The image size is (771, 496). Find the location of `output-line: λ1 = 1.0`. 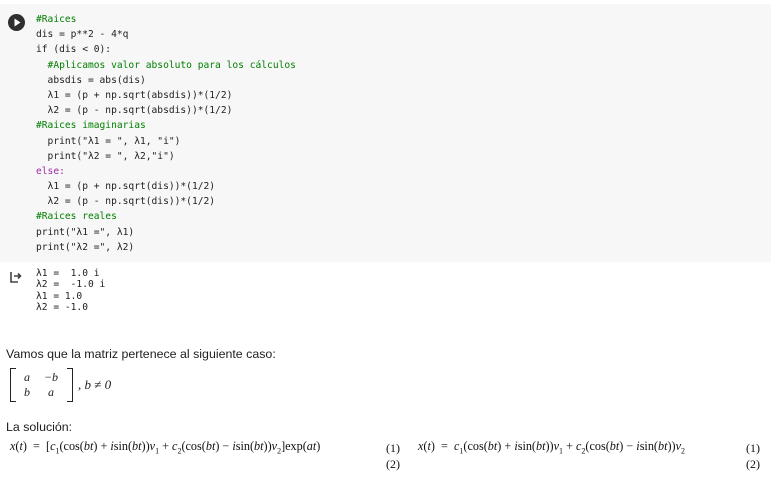

output-line: λ1 = 1.0 is located at coordinates (59, 296).